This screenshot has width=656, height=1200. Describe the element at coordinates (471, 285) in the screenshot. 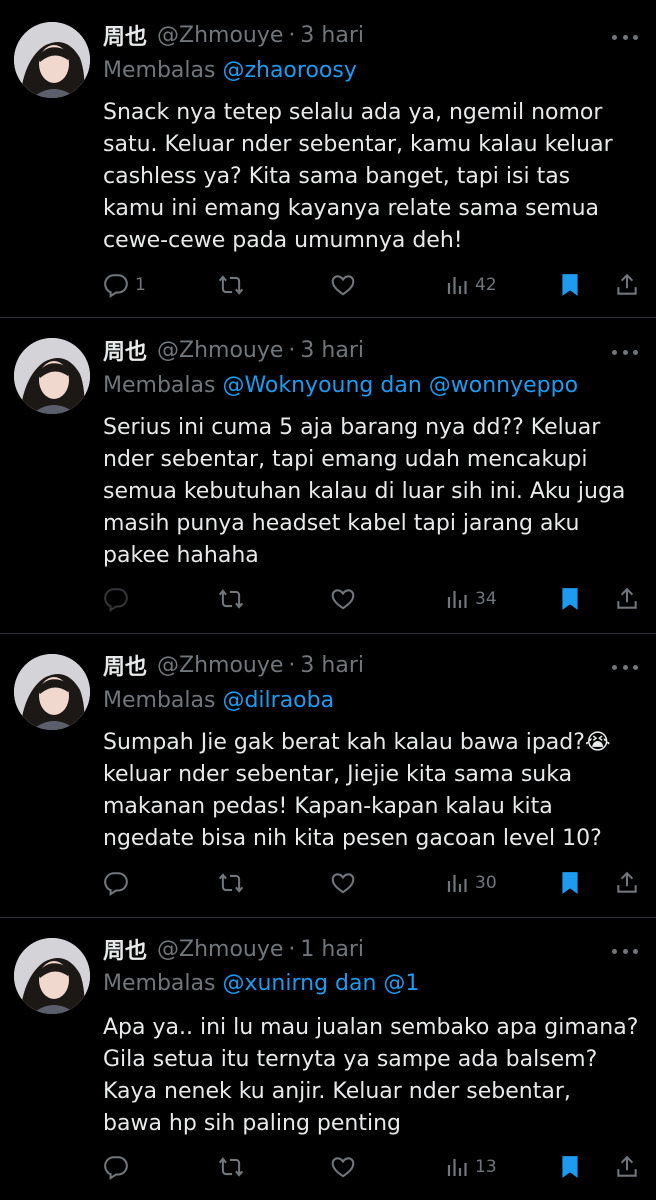

I see `views-button: 42` at that location.